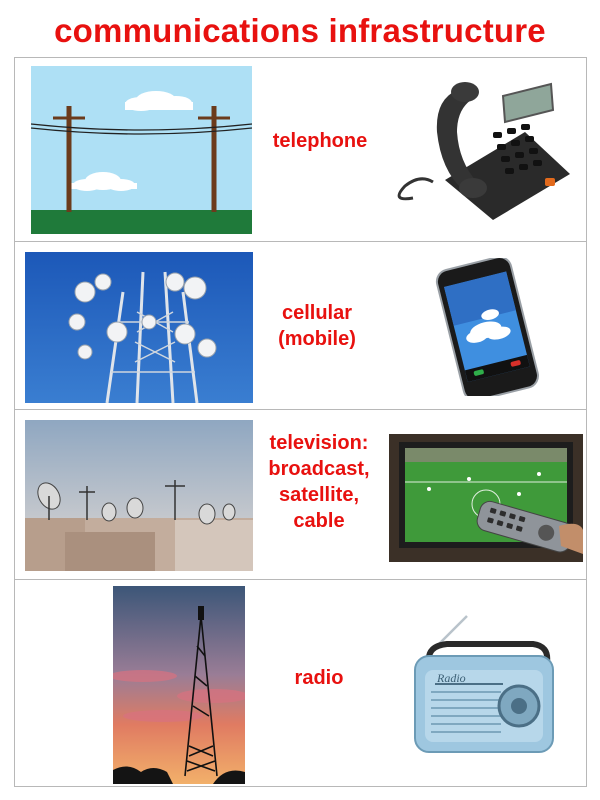  I want to click on radio-tower-at-sunset, so click(179, 685).